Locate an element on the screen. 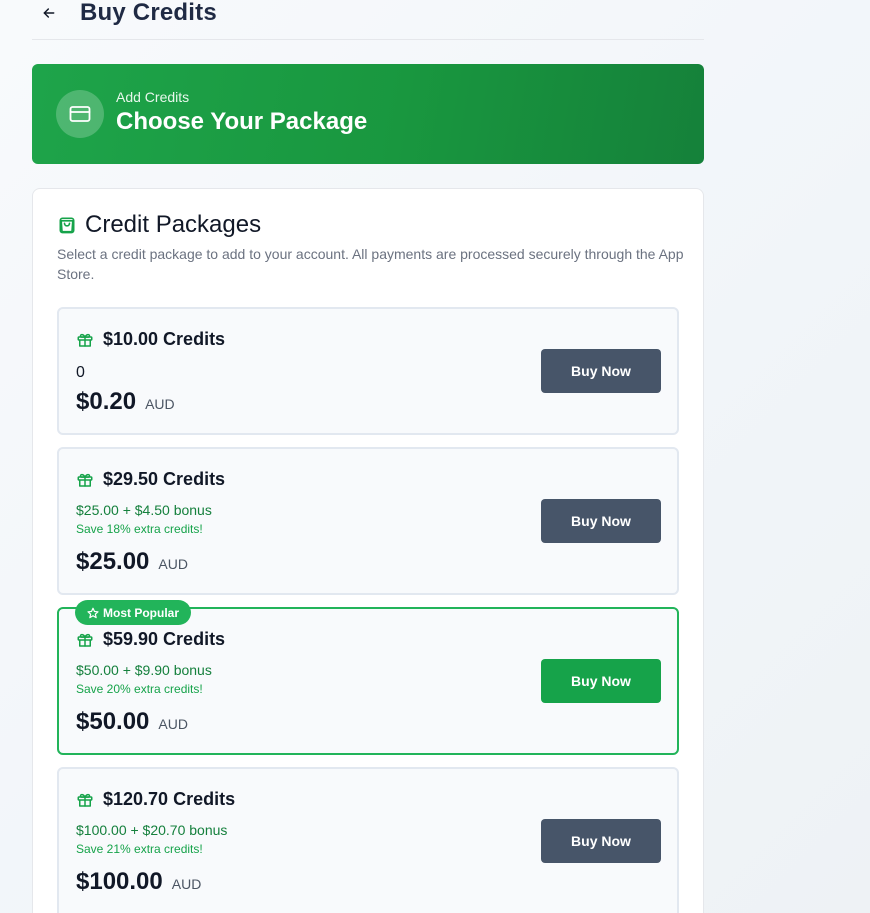  hero-subtitle: Add Credits is located at coordinates (153, 96).